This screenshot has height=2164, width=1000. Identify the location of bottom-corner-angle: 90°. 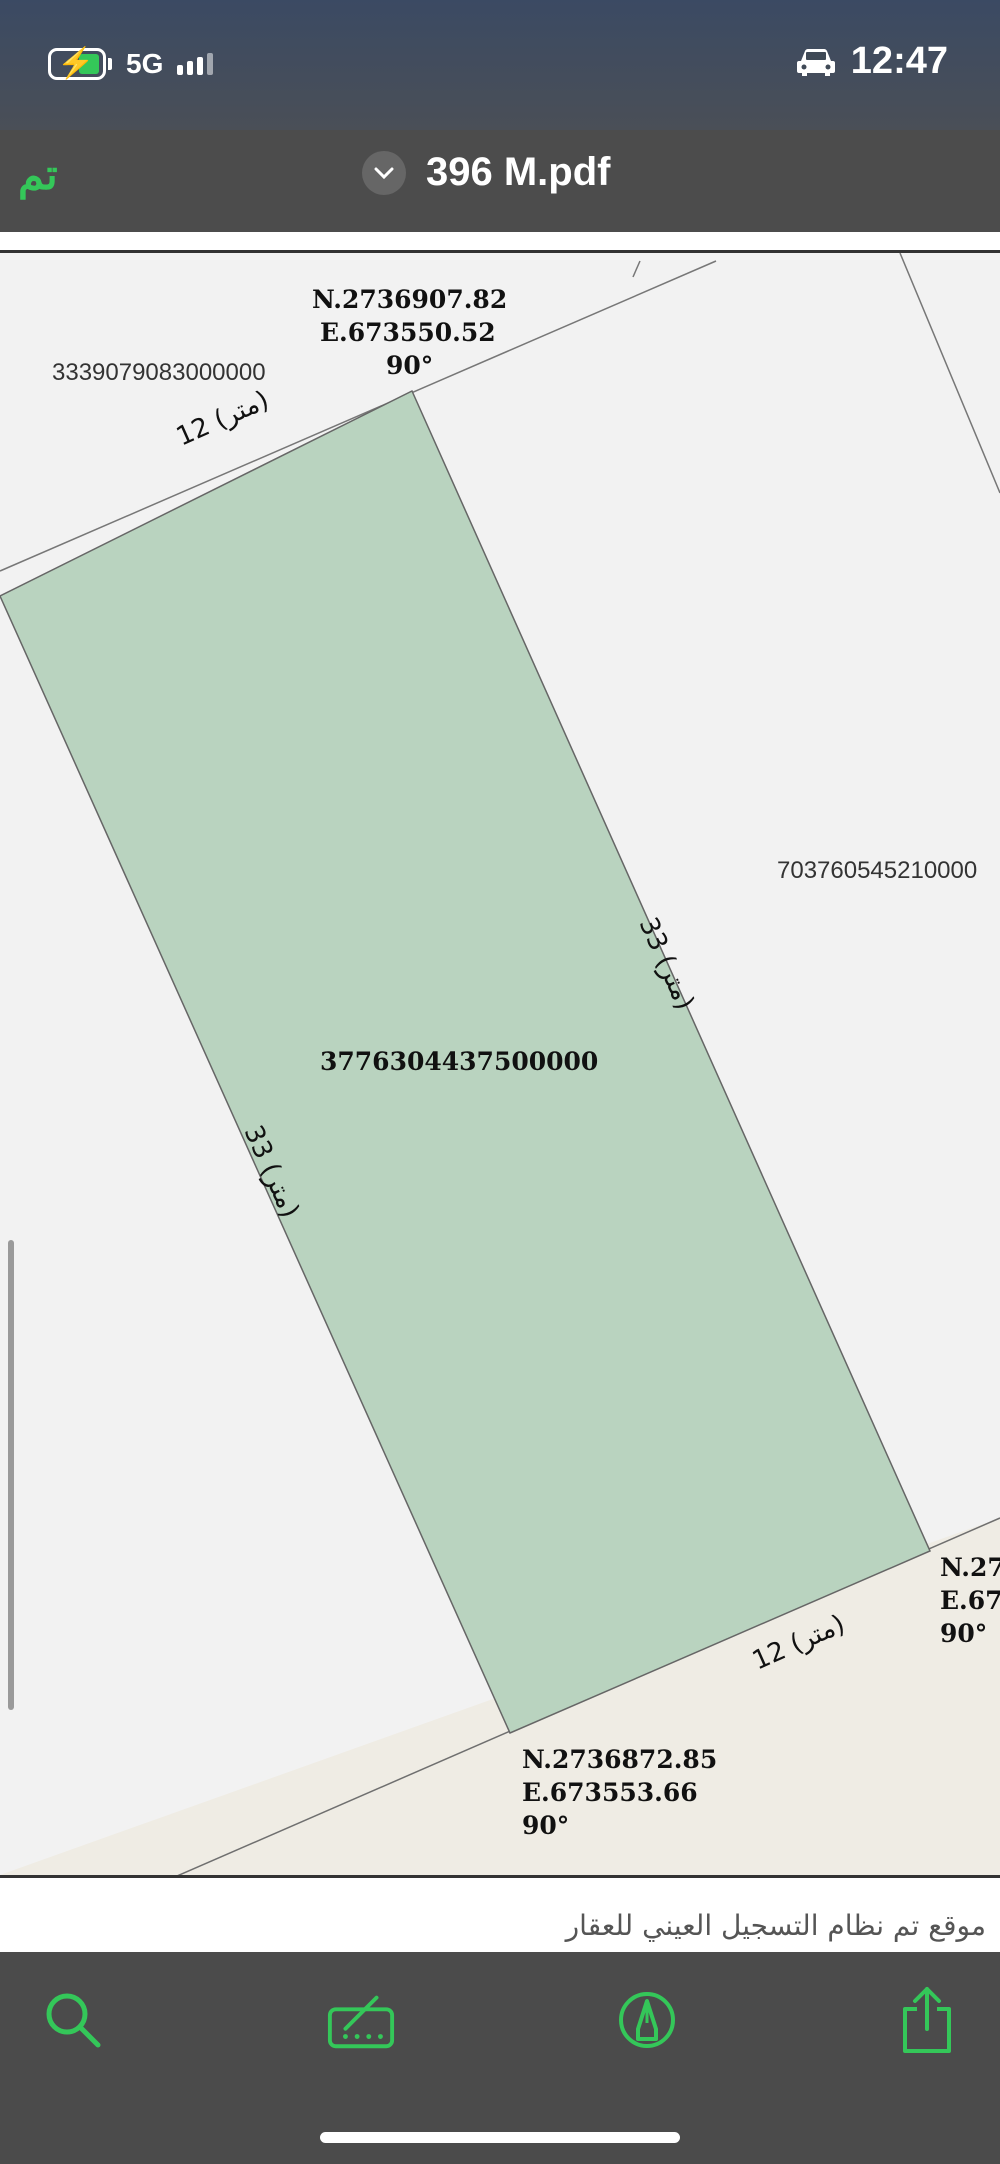
(546, 1825).